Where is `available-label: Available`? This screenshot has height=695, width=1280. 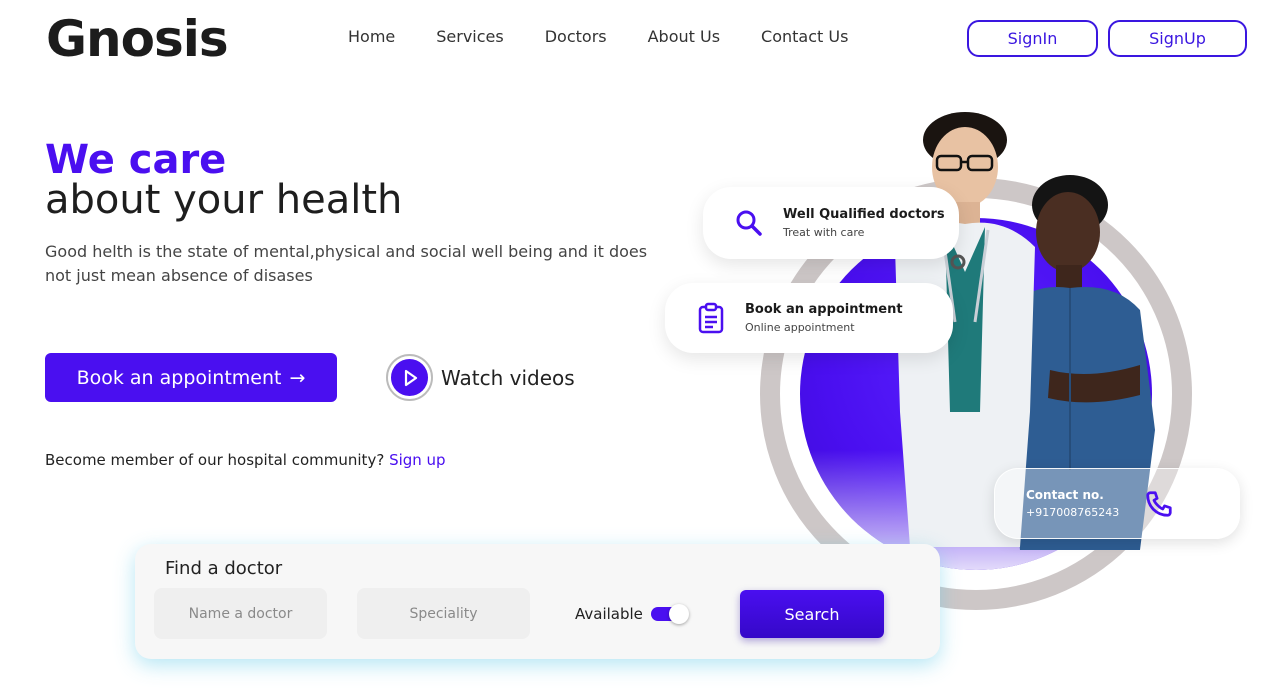
available-label: Available is located at coordinates (609, 614).